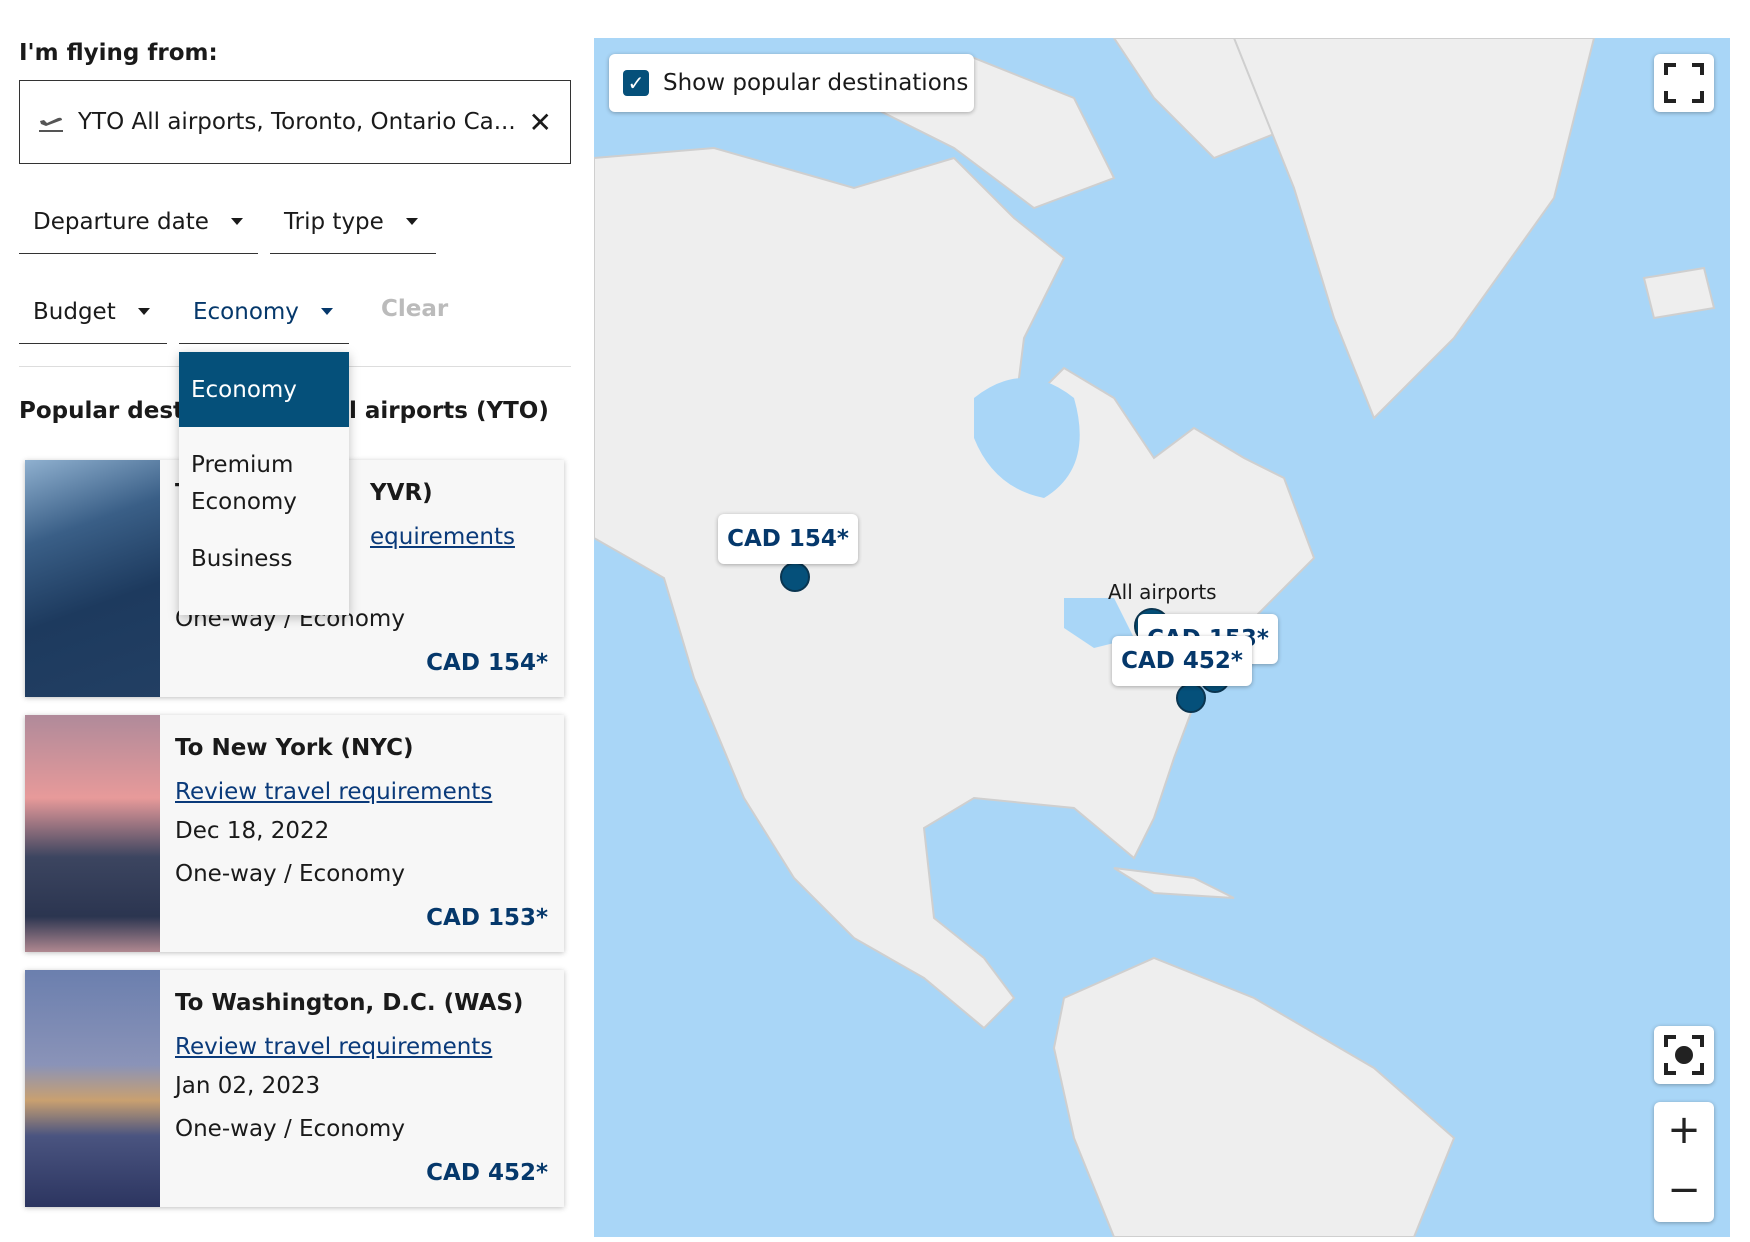 Image resolution: width=1750 pixels, height=1242 pixels. I want to click on cabin-menu: Economy Premium Economy Business, so click(264, 483).